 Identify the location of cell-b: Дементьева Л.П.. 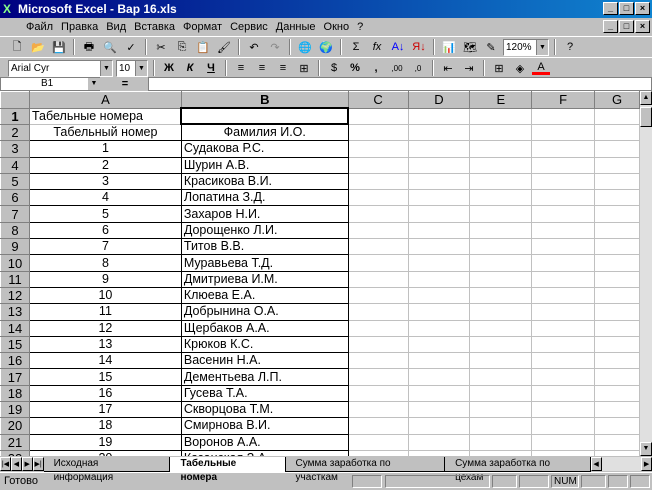
(264, 377).